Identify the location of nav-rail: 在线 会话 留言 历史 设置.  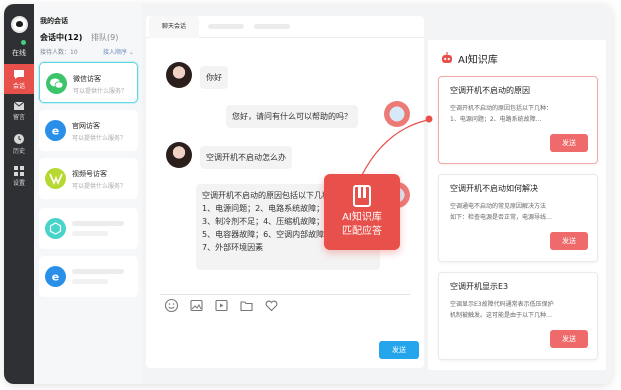
(19, 194).